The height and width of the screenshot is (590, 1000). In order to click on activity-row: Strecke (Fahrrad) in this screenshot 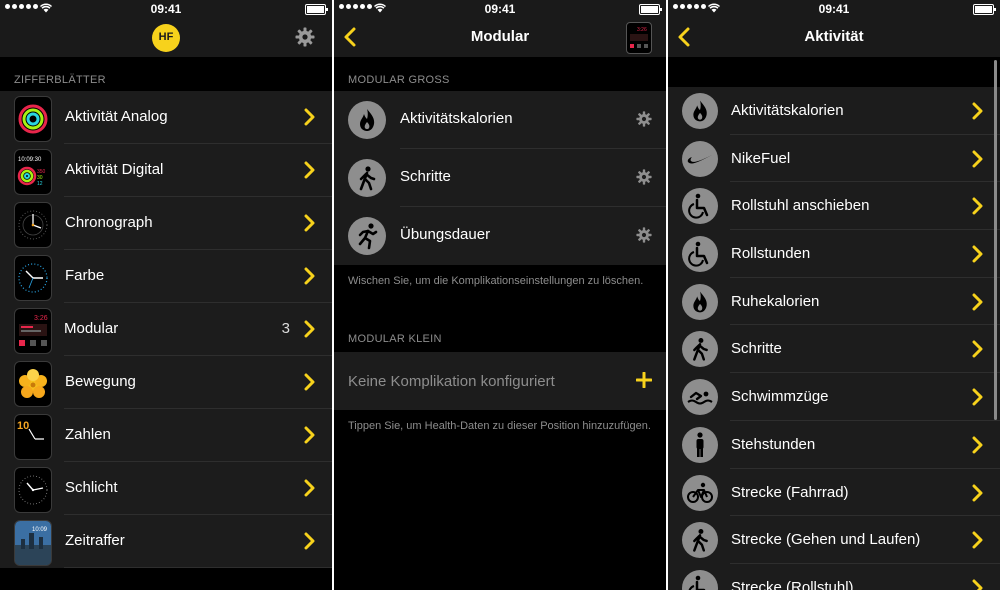, I will do `click(834, 493)`.